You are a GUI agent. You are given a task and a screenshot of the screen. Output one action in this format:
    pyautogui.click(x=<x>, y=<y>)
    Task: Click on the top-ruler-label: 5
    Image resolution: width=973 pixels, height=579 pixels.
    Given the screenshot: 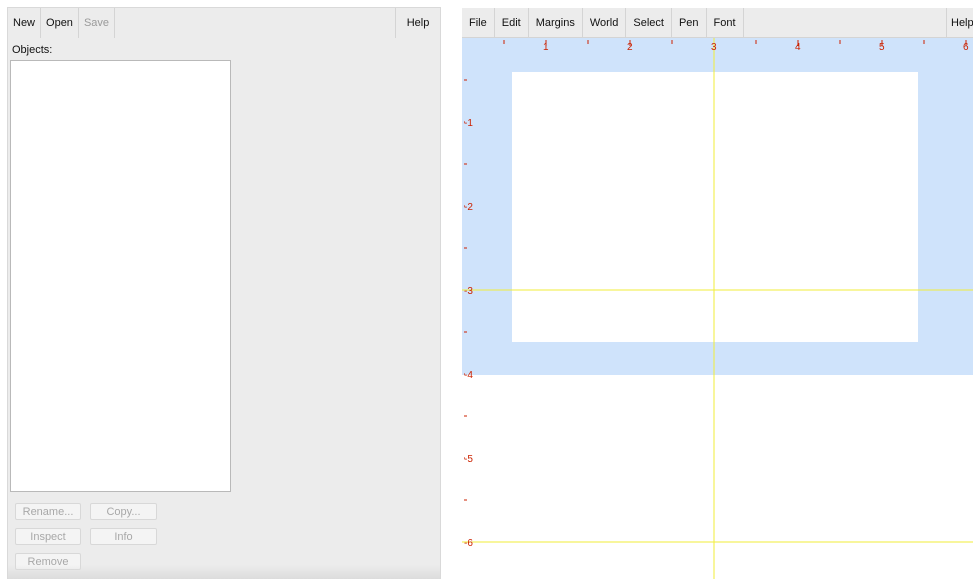 What is the action you would take?
    pyautogui.click(x=882, y=47)
    